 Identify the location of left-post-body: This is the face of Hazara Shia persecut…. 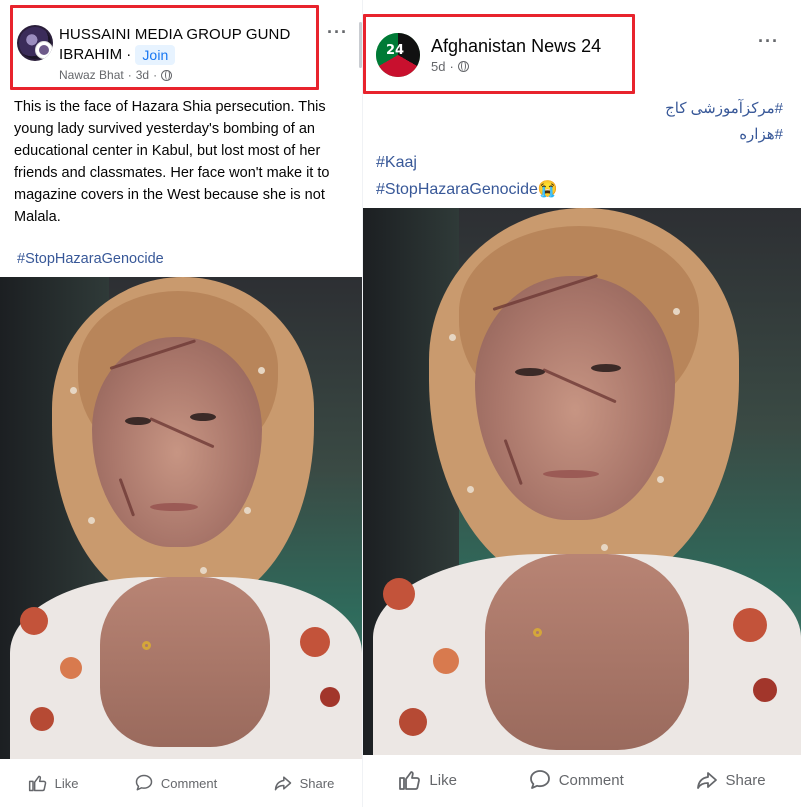
(184, 162).